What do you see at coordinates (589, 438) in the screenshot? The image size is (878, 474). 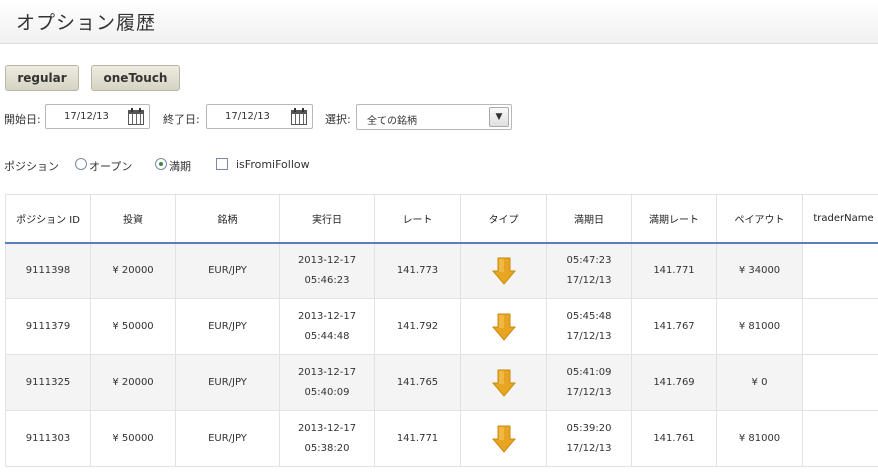 I see `cell-expiry: 05:39:20 17/12/13` at bounding box center [589, 438].